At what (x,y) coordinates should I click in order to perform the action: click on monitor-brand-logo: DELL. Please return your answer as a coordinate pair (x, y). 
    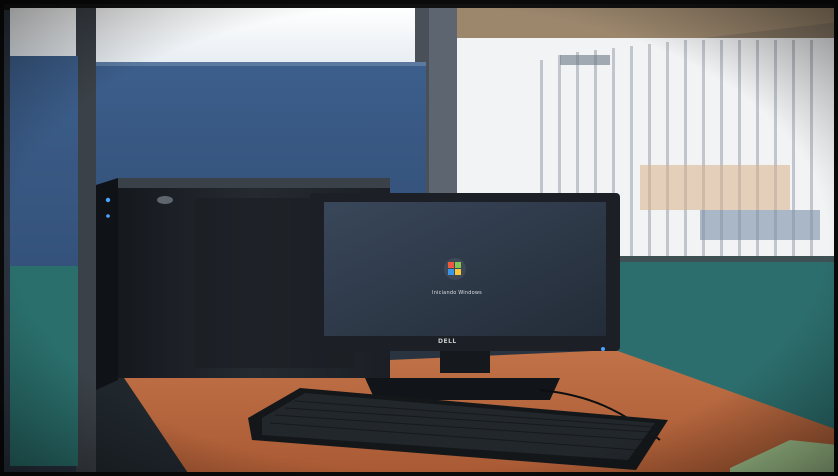
    Looking at the image, I should click on (447, 341).